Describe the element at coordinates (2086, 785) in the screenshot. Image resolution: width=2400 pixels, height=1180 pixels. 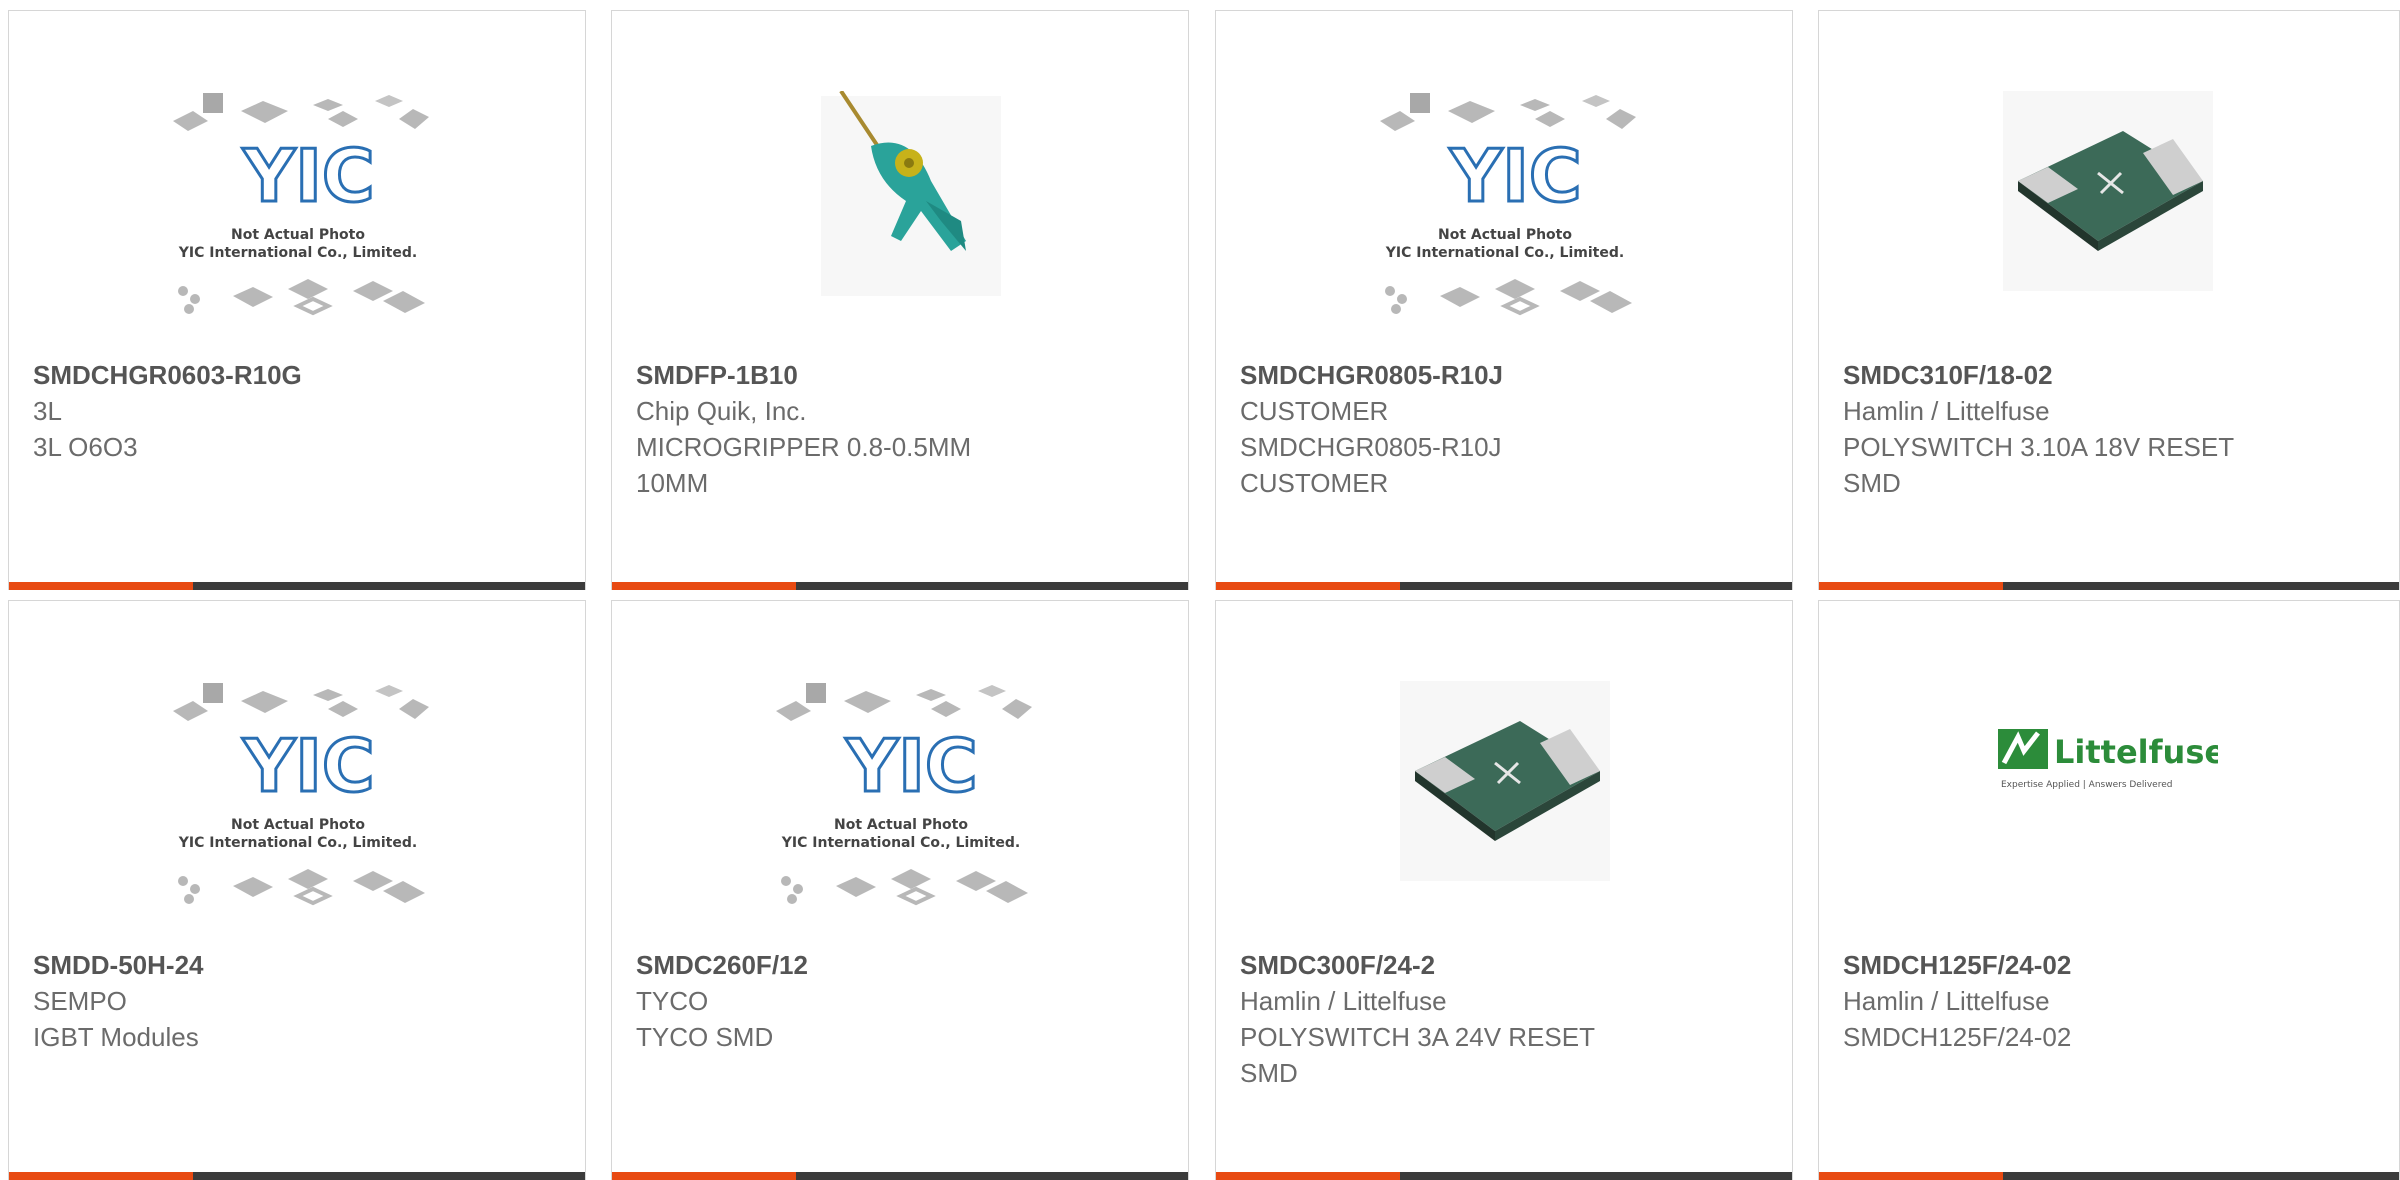
I see `svg-text:Expertise Applied | Answers De: Expertise Applied | Answers Delivered` at that location.